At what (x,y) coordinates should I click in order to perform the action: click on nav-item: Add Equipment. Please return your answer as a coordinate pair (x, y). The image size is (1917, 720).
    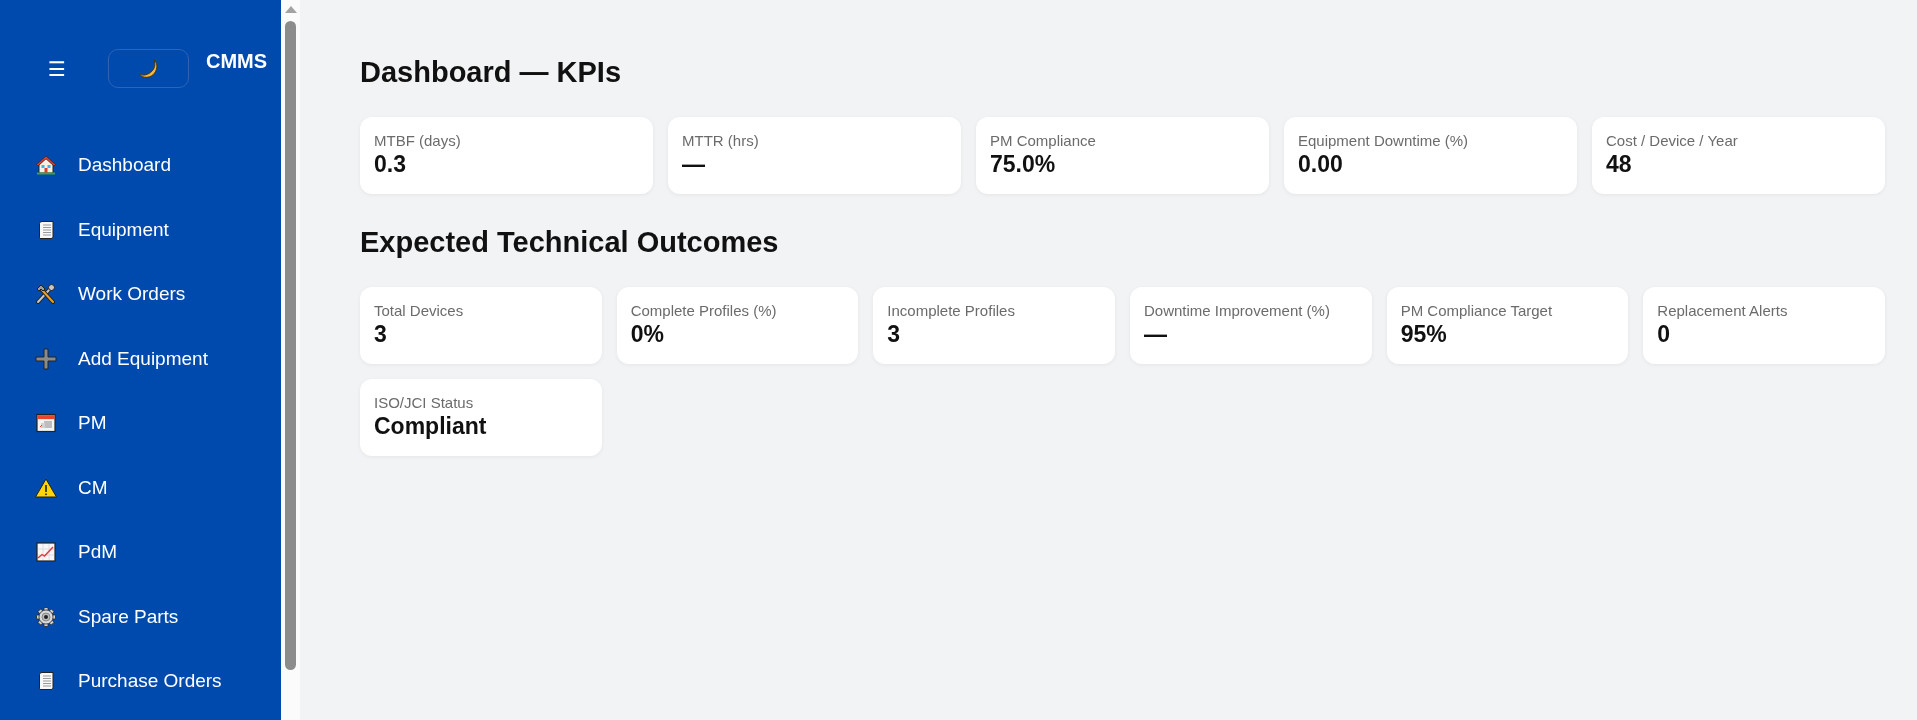
    Looking at the image, I should click on (122, 358).